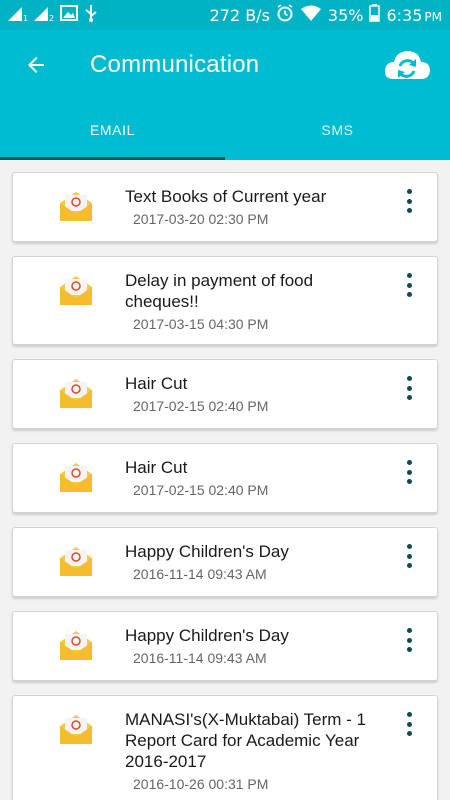 The image size is (450, 800). I want to click on clock-time: 6:35 PM, so click(414, 15).